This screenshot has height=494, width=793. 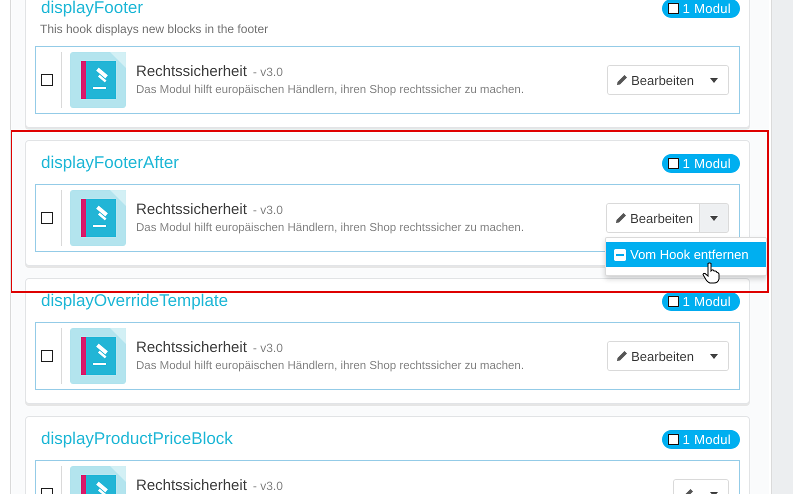 What do you see at coordinates (620, 254) in the screenshot?
I see `minus-icon` at bounding box center [620, 254].